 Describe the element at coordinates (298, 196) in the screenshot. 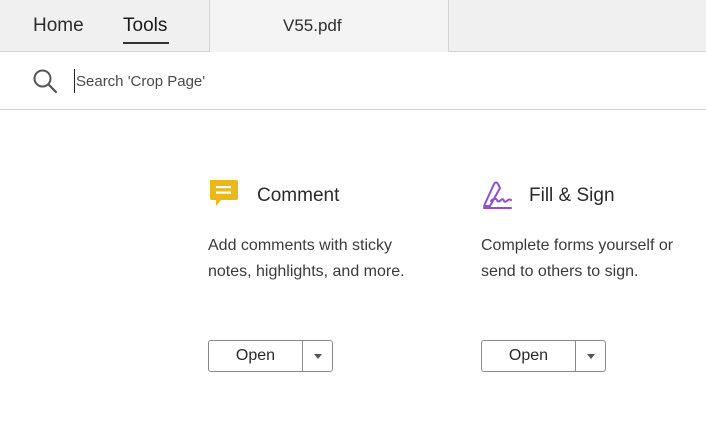

I see `tool-title: Comment` at that location.